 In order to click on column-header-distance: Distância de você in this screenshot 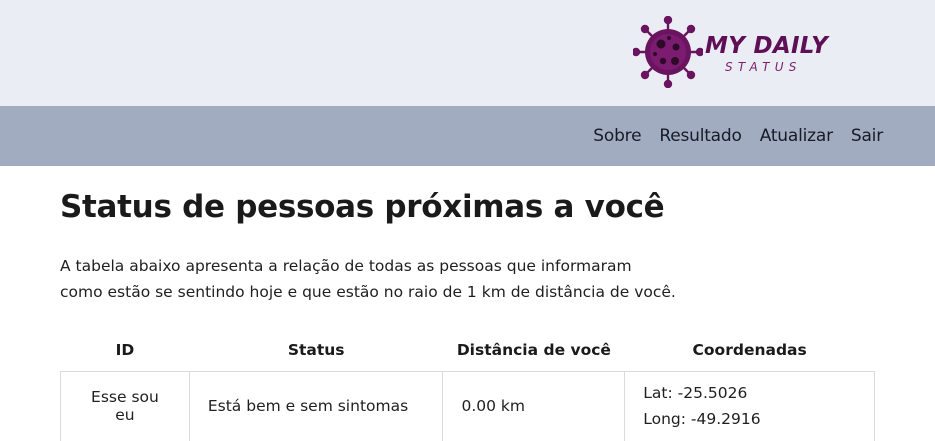, I will do `click(533, 349)`.